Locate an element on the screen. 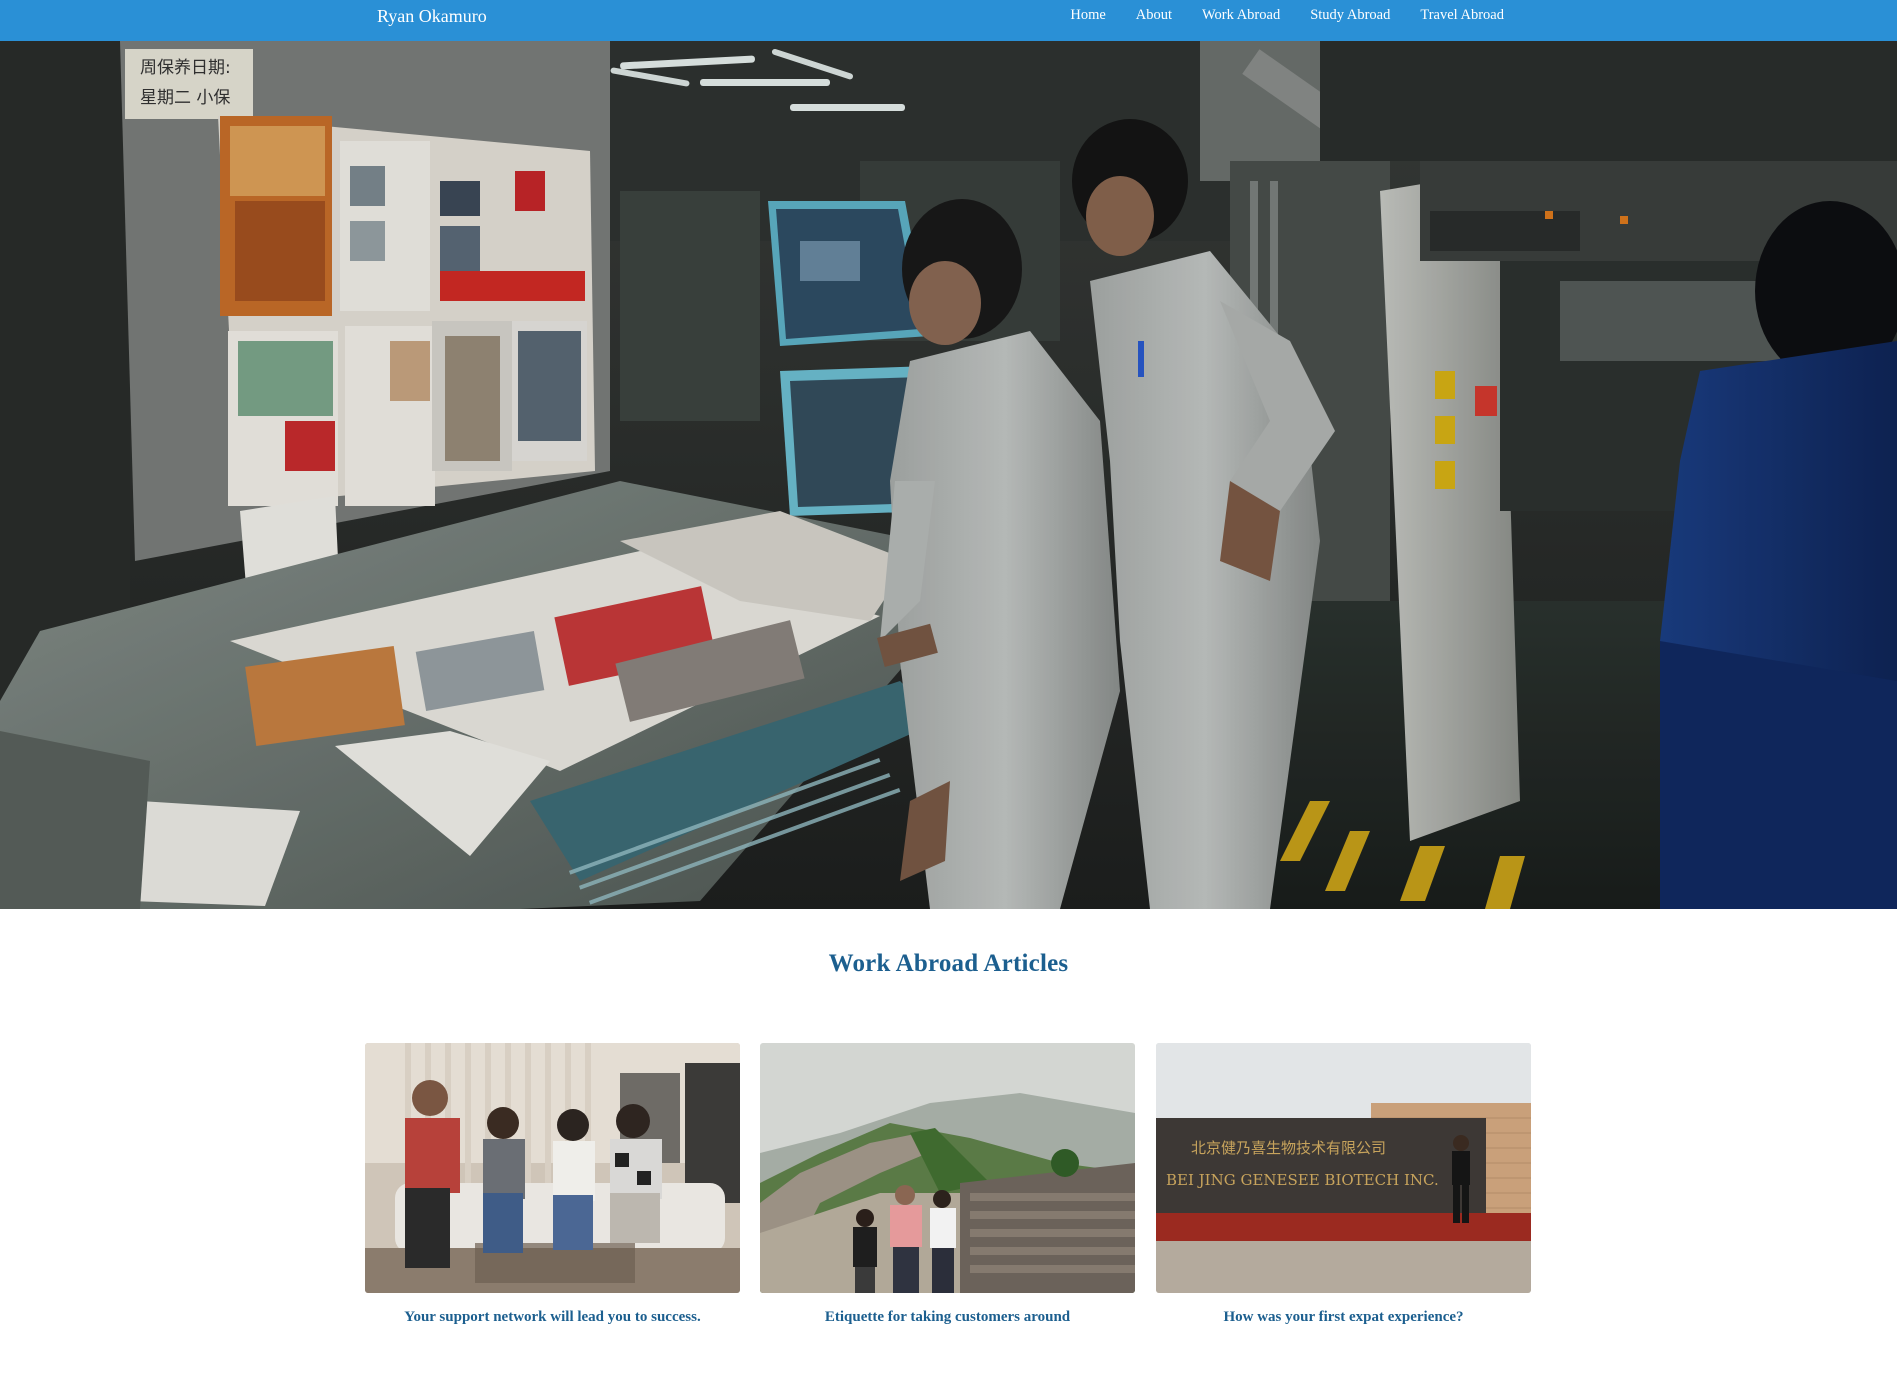 The image size is (1897, 1386). section-title: Work Abroad Articles is located at coordinates (948, 963).